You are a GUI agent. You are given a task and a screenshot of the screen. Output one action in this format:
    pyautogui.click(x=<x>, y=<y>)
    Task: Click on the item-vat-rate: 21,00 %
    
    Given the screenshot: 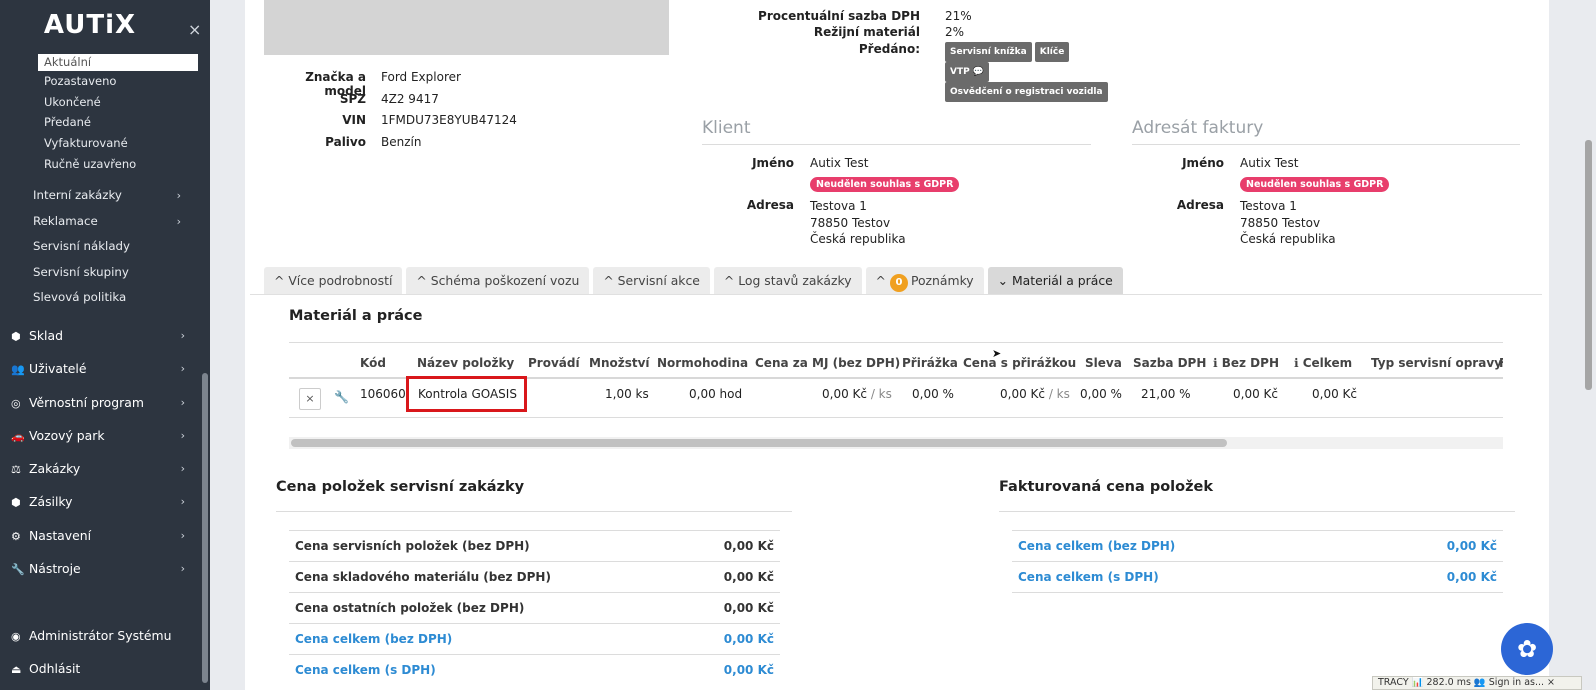 What is the action you would take?
    pyautogui.click(x=1166, y=394)
    